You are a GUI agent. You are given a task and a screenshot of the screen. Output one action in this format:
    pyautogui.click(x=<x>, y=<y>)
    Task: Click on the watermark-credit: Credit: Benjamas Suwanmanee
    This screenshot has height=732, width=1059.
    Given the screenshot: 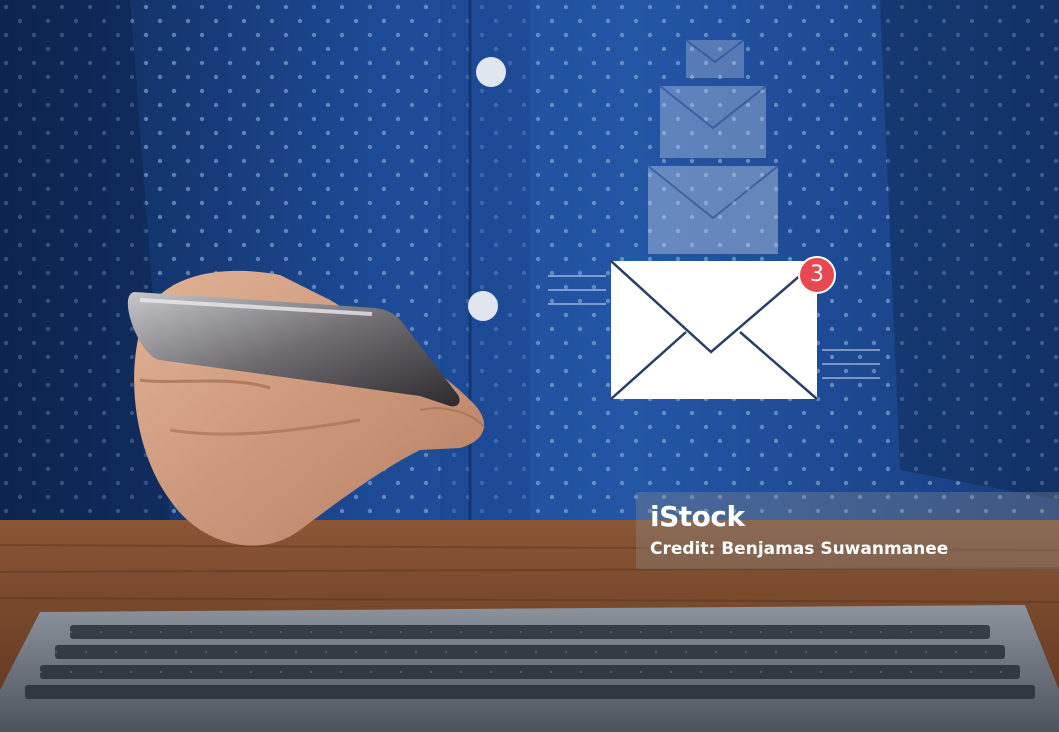 What is the action you would take?
    pyautogui.click(x=799, y=549)
    